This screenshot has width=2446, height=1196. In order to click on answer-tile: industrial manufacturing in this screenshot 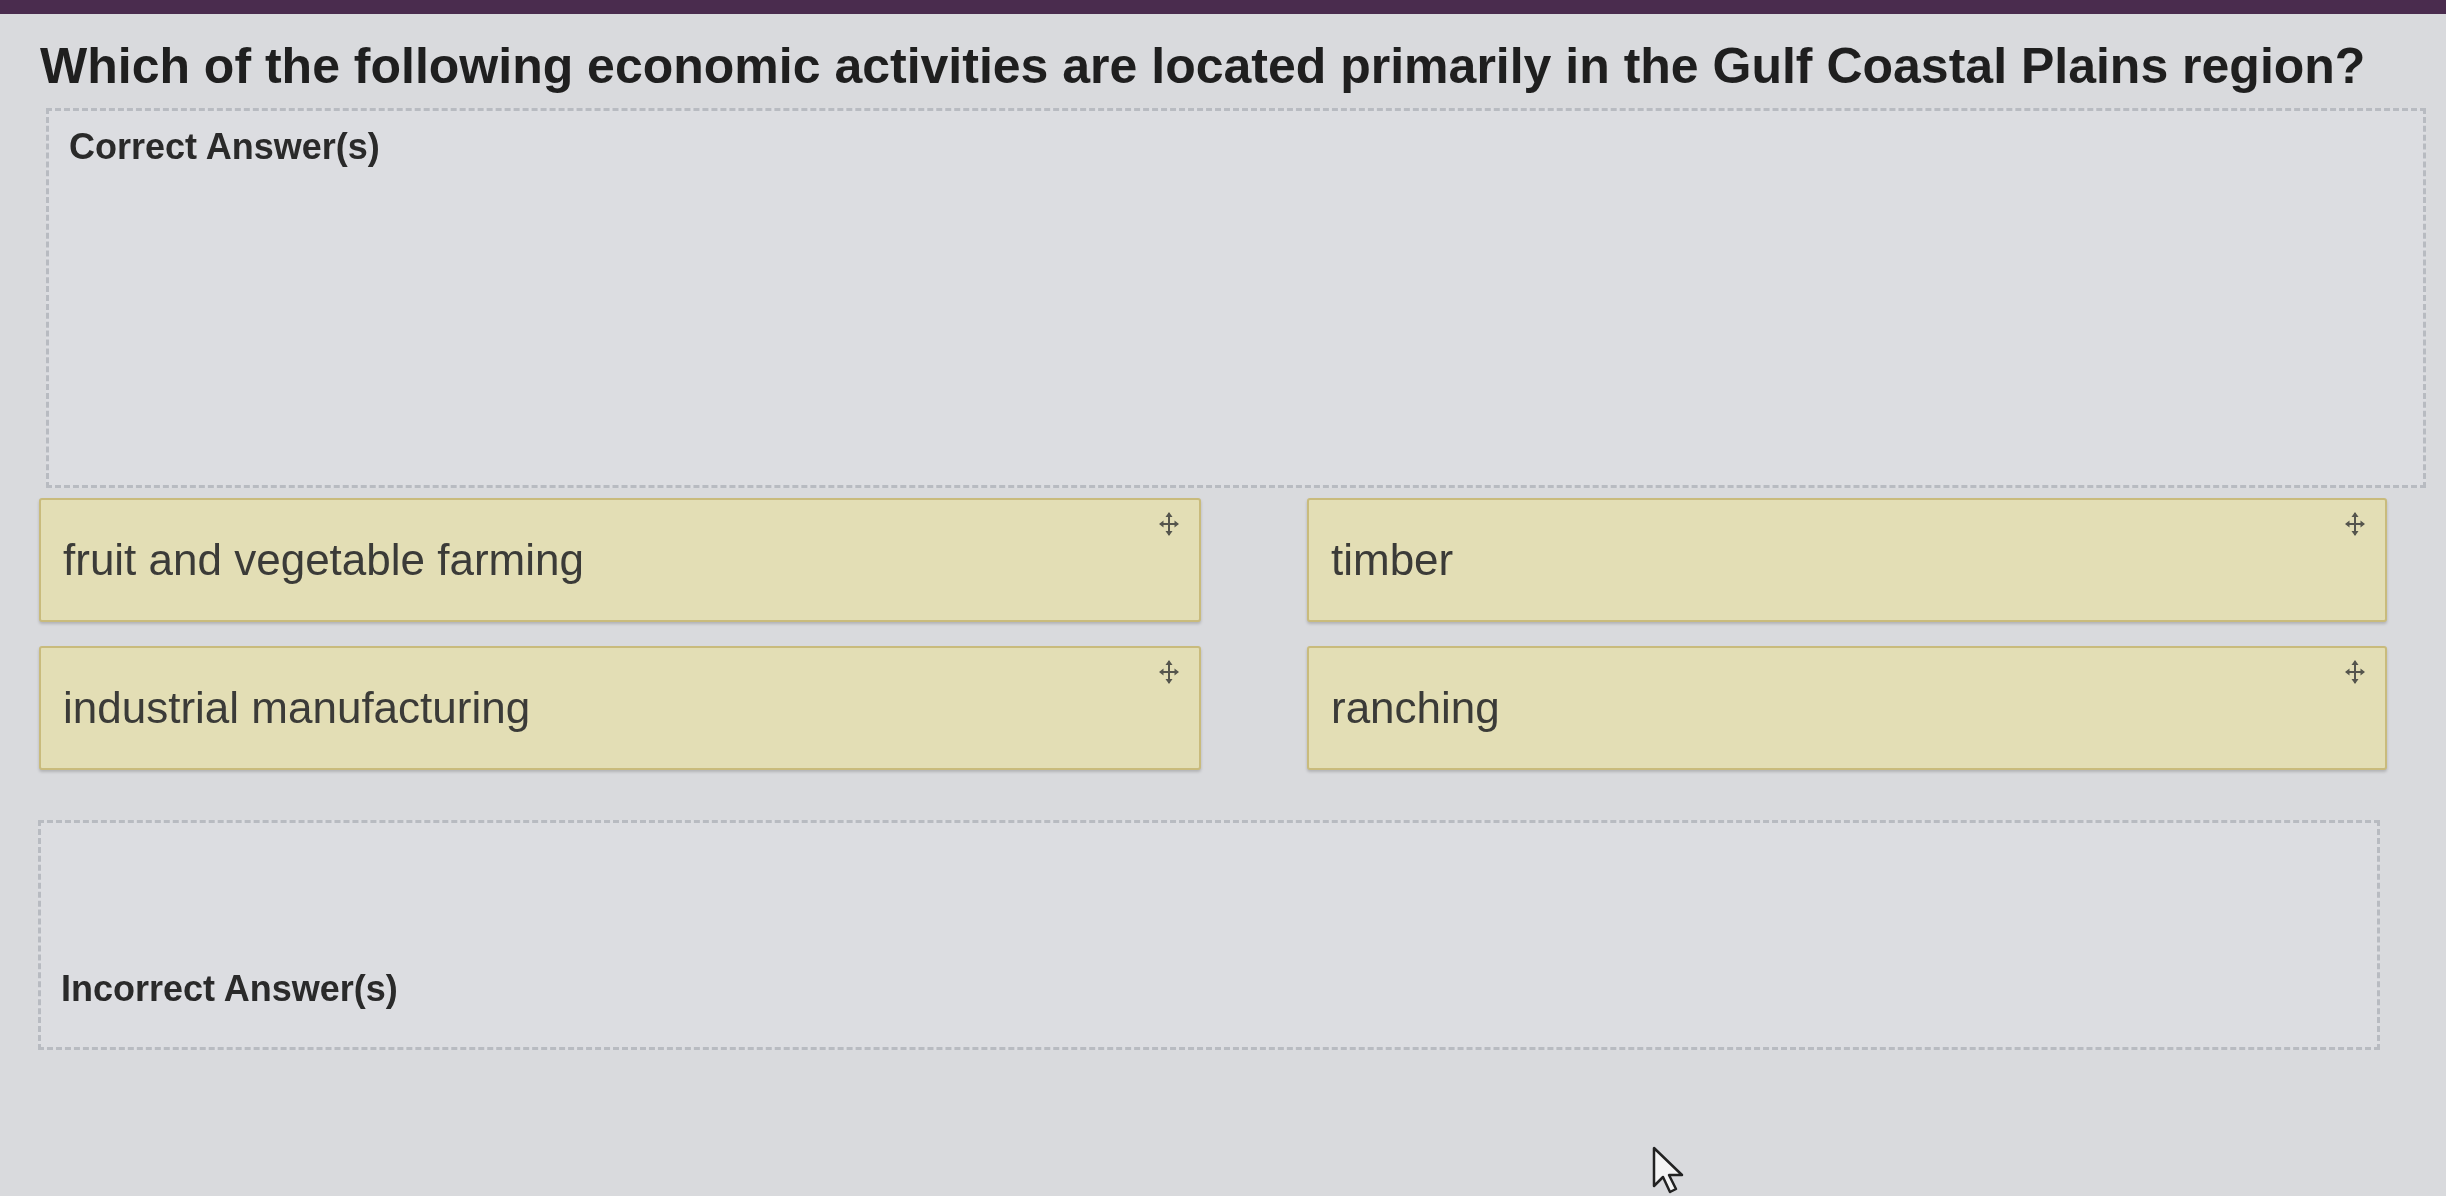, I will do `click(620, 708)`.